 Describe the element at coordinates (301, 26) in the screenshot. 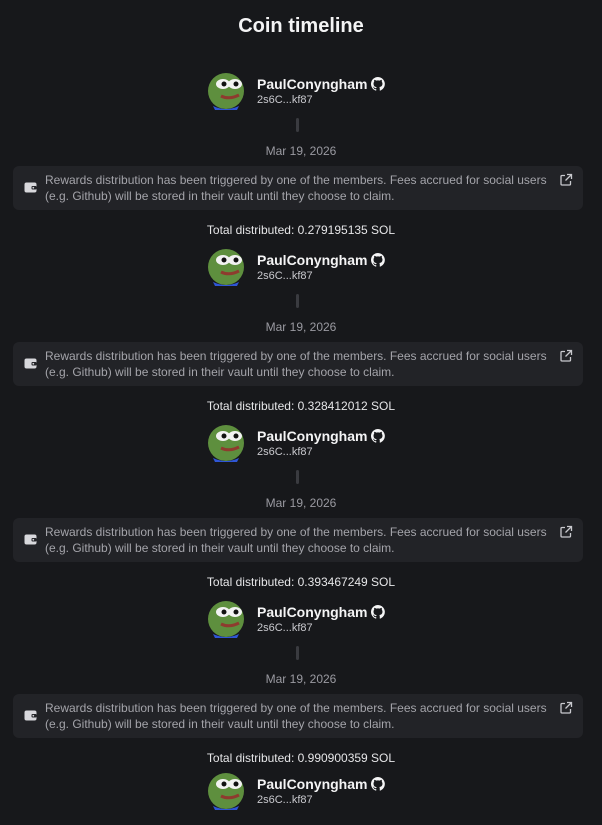

I see `page-title: Coin timeline` at that location.